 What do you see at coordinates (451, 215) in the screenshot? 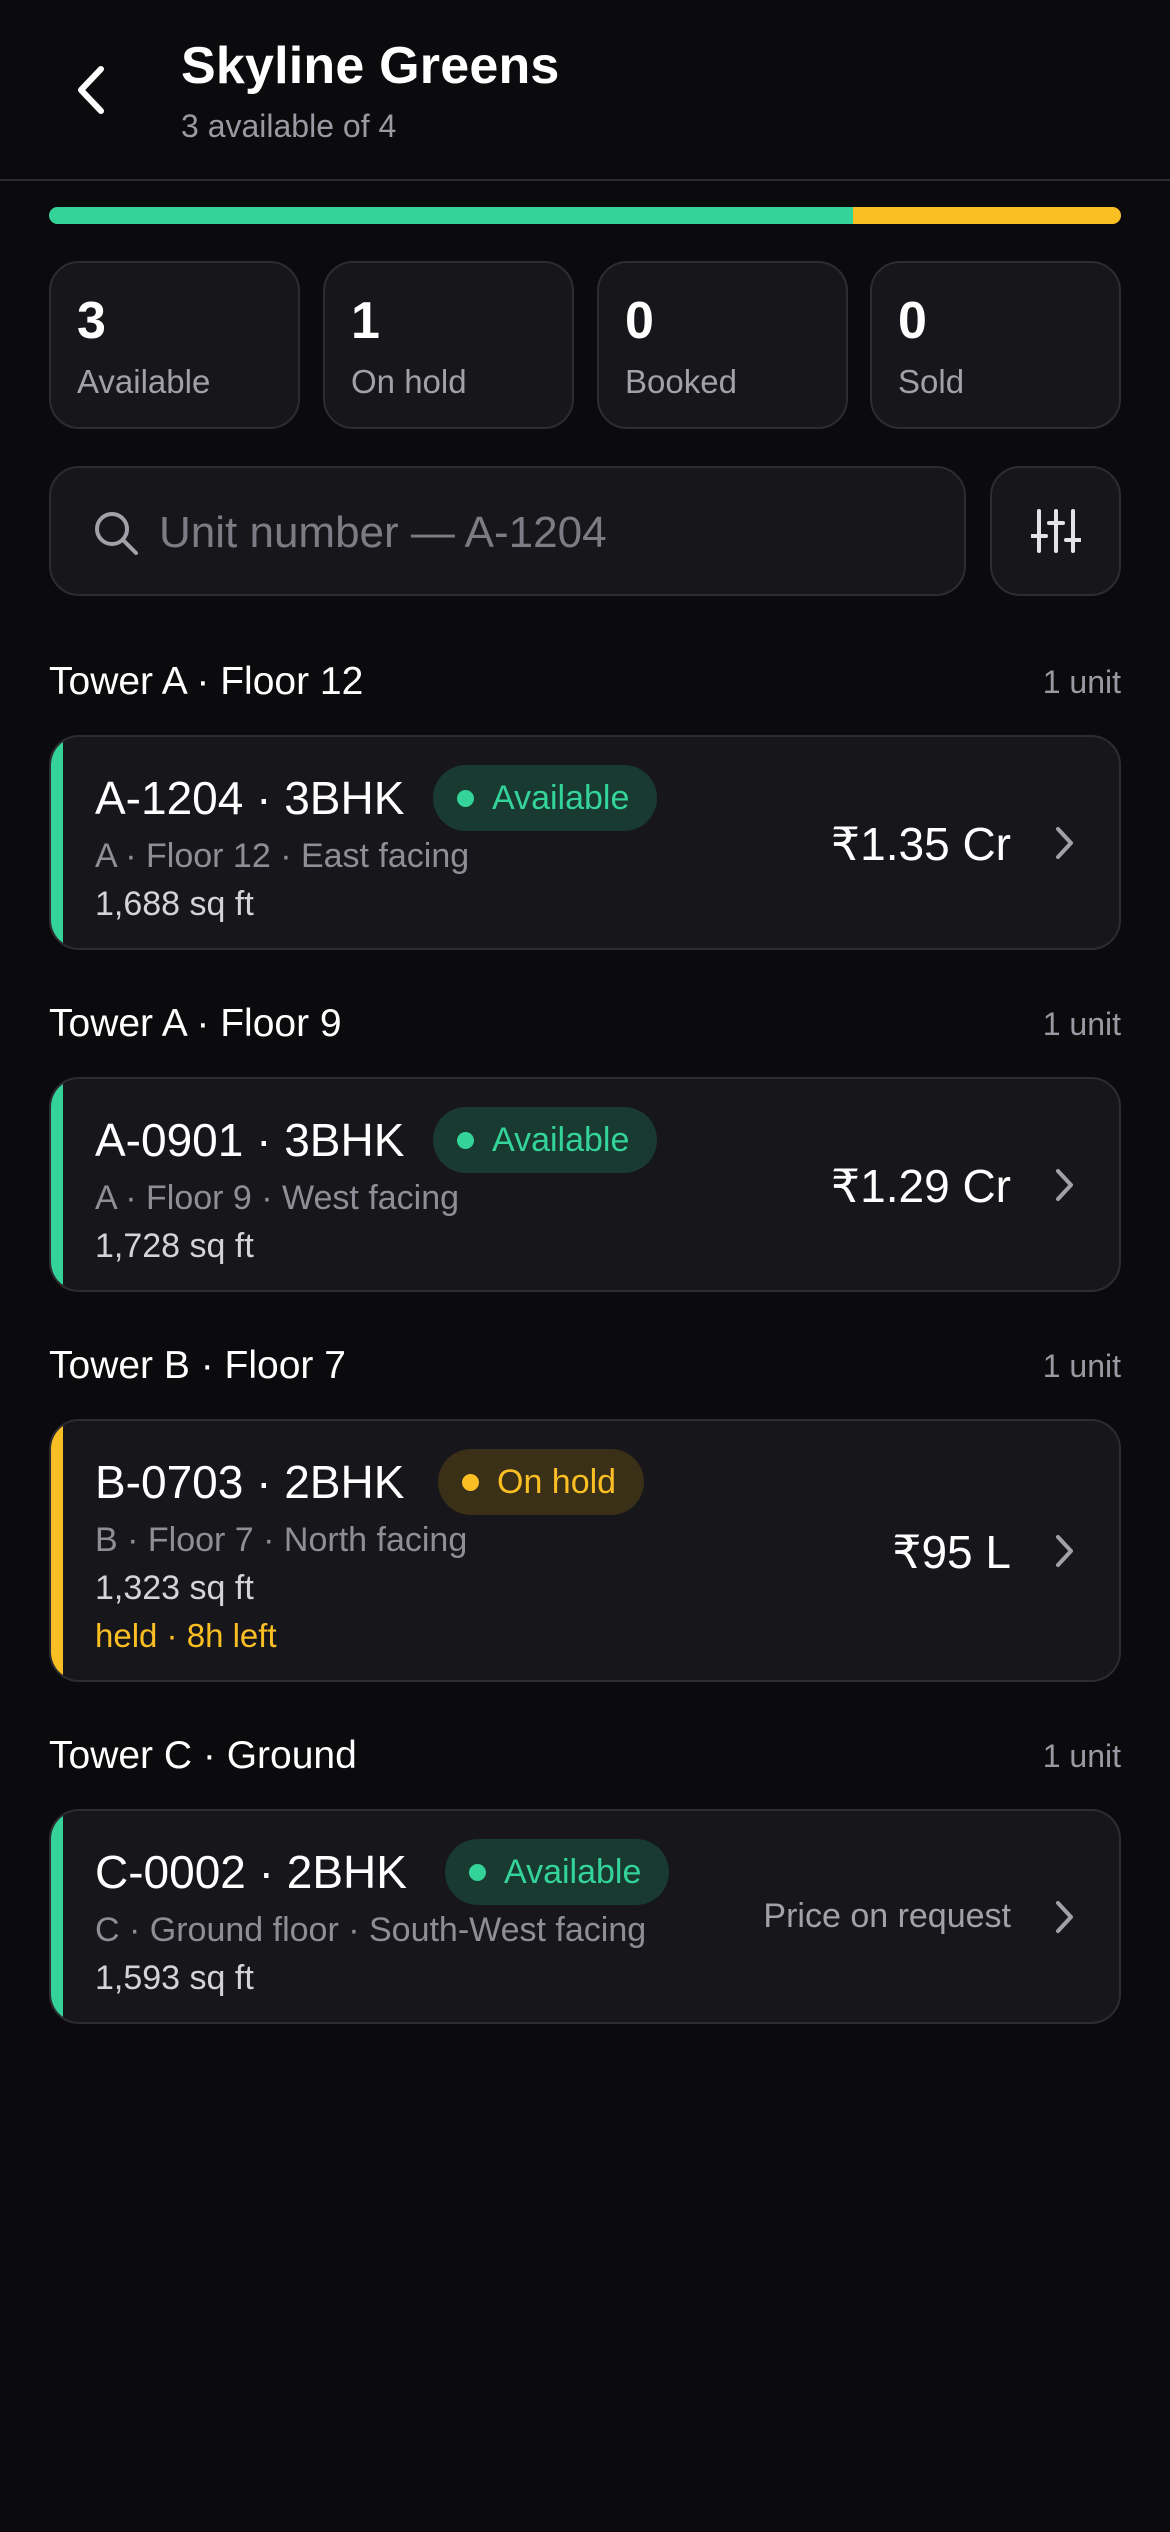
I see `progress-segment-available` at bounding box center [451, 215].